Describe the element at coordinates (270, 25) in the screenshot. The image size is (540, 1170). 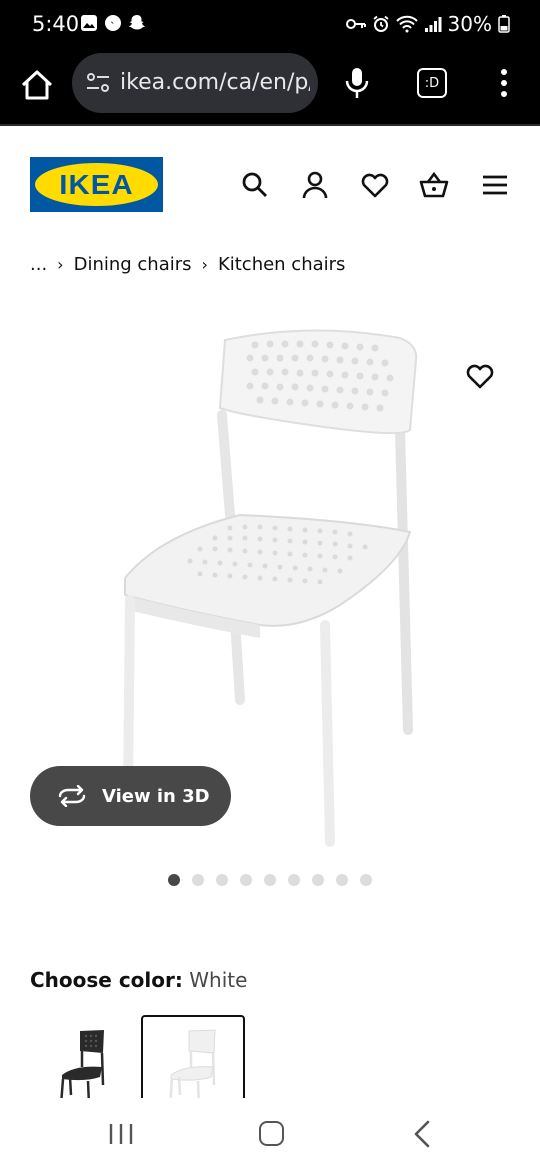
I see `status-bar: 5:40 30%` at that location.